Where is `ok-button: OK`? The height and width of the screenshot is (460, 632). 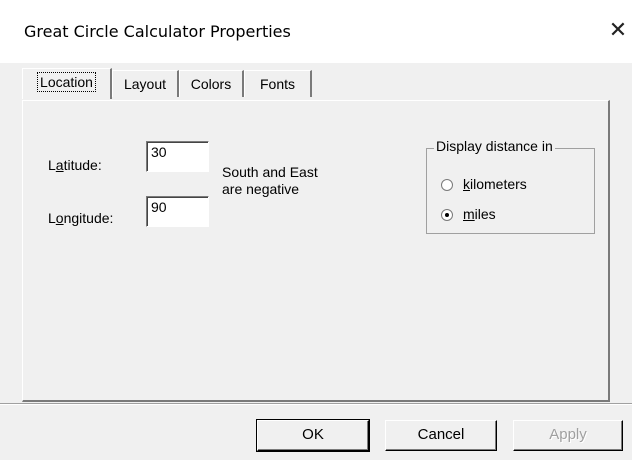 ok-button: OK is located at coordinates (313, 435).